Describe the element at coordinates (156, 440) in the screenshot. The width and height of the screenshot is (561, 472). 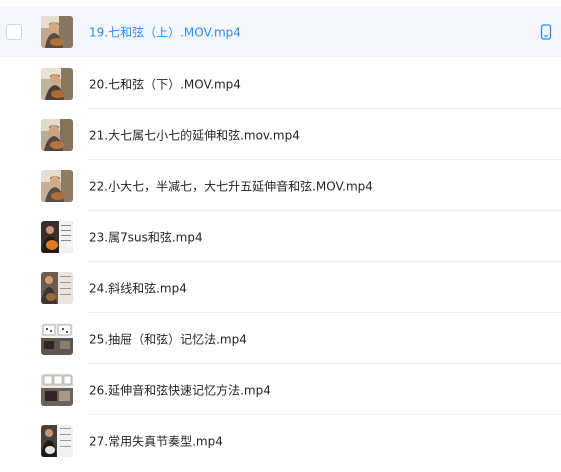
I see `file-name: 27.常用失真节奏型.mp4` at that location.